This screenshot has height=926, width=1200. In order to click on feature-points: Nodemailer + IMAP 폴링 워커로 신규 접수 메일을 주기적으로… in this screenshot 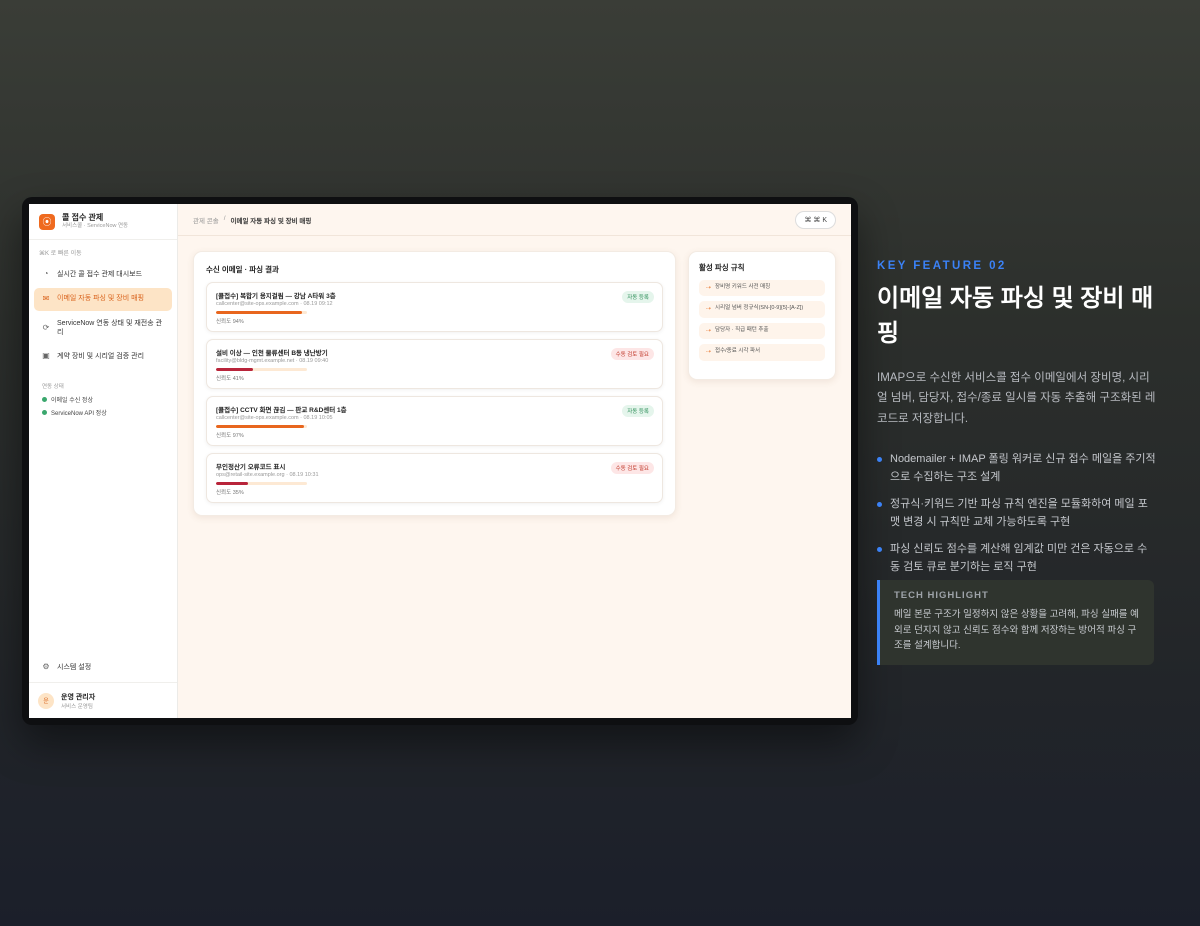, I will do `click(1017, 514)`.